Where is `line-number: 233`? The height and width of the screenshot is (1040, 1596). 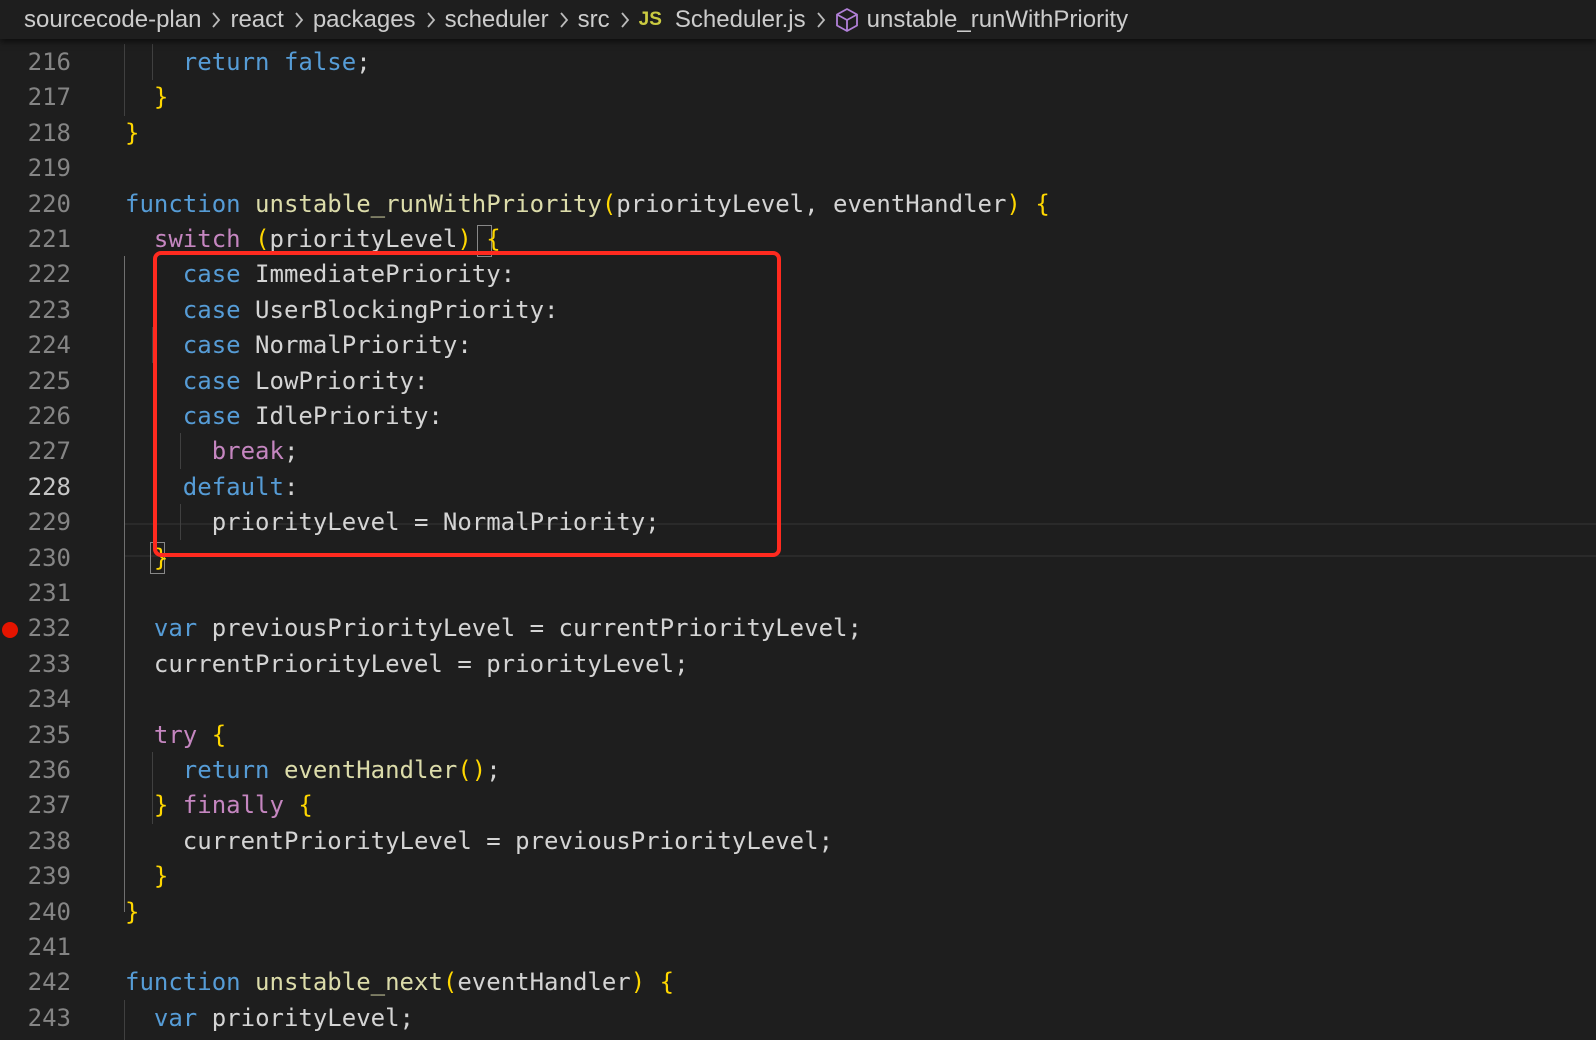
line-number: 233 is located at coordinates (49, 663).